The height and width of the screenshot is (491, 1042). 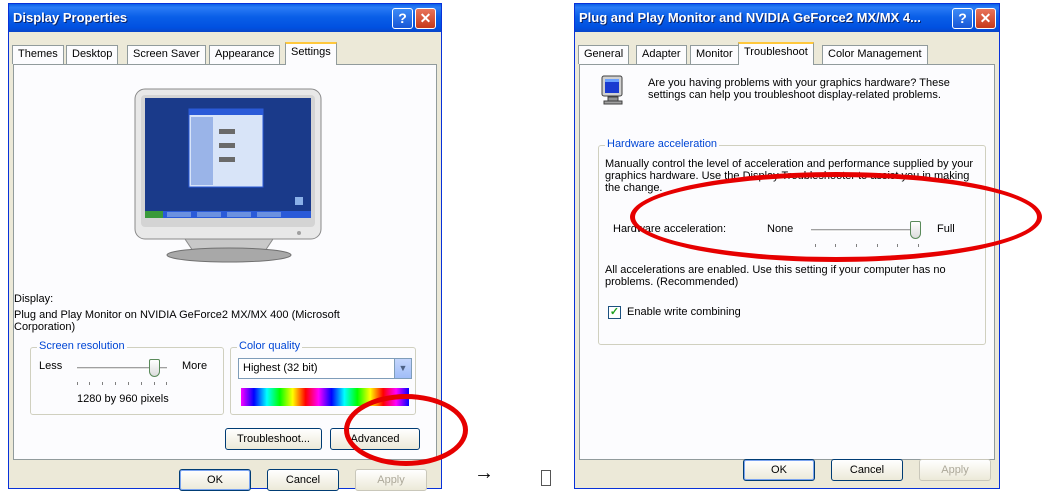 What do you see at coordinates (70, 17) in the screenshot?
I see `window-title: Display Properties` at bounding box center [70, 17].